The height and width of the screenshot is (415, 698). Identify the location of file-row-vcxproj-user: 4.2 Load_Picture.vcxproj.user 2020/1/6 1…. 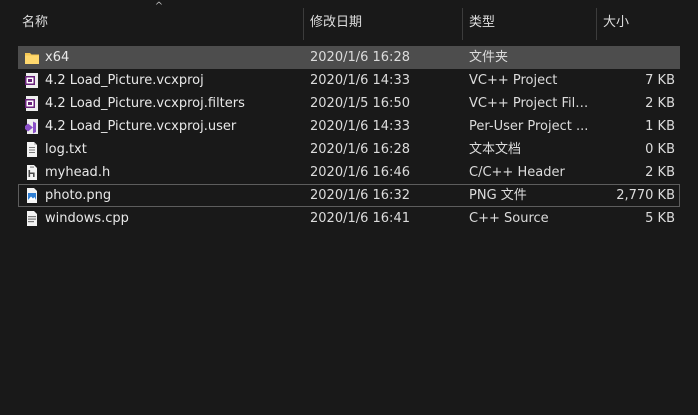
(349, 126).